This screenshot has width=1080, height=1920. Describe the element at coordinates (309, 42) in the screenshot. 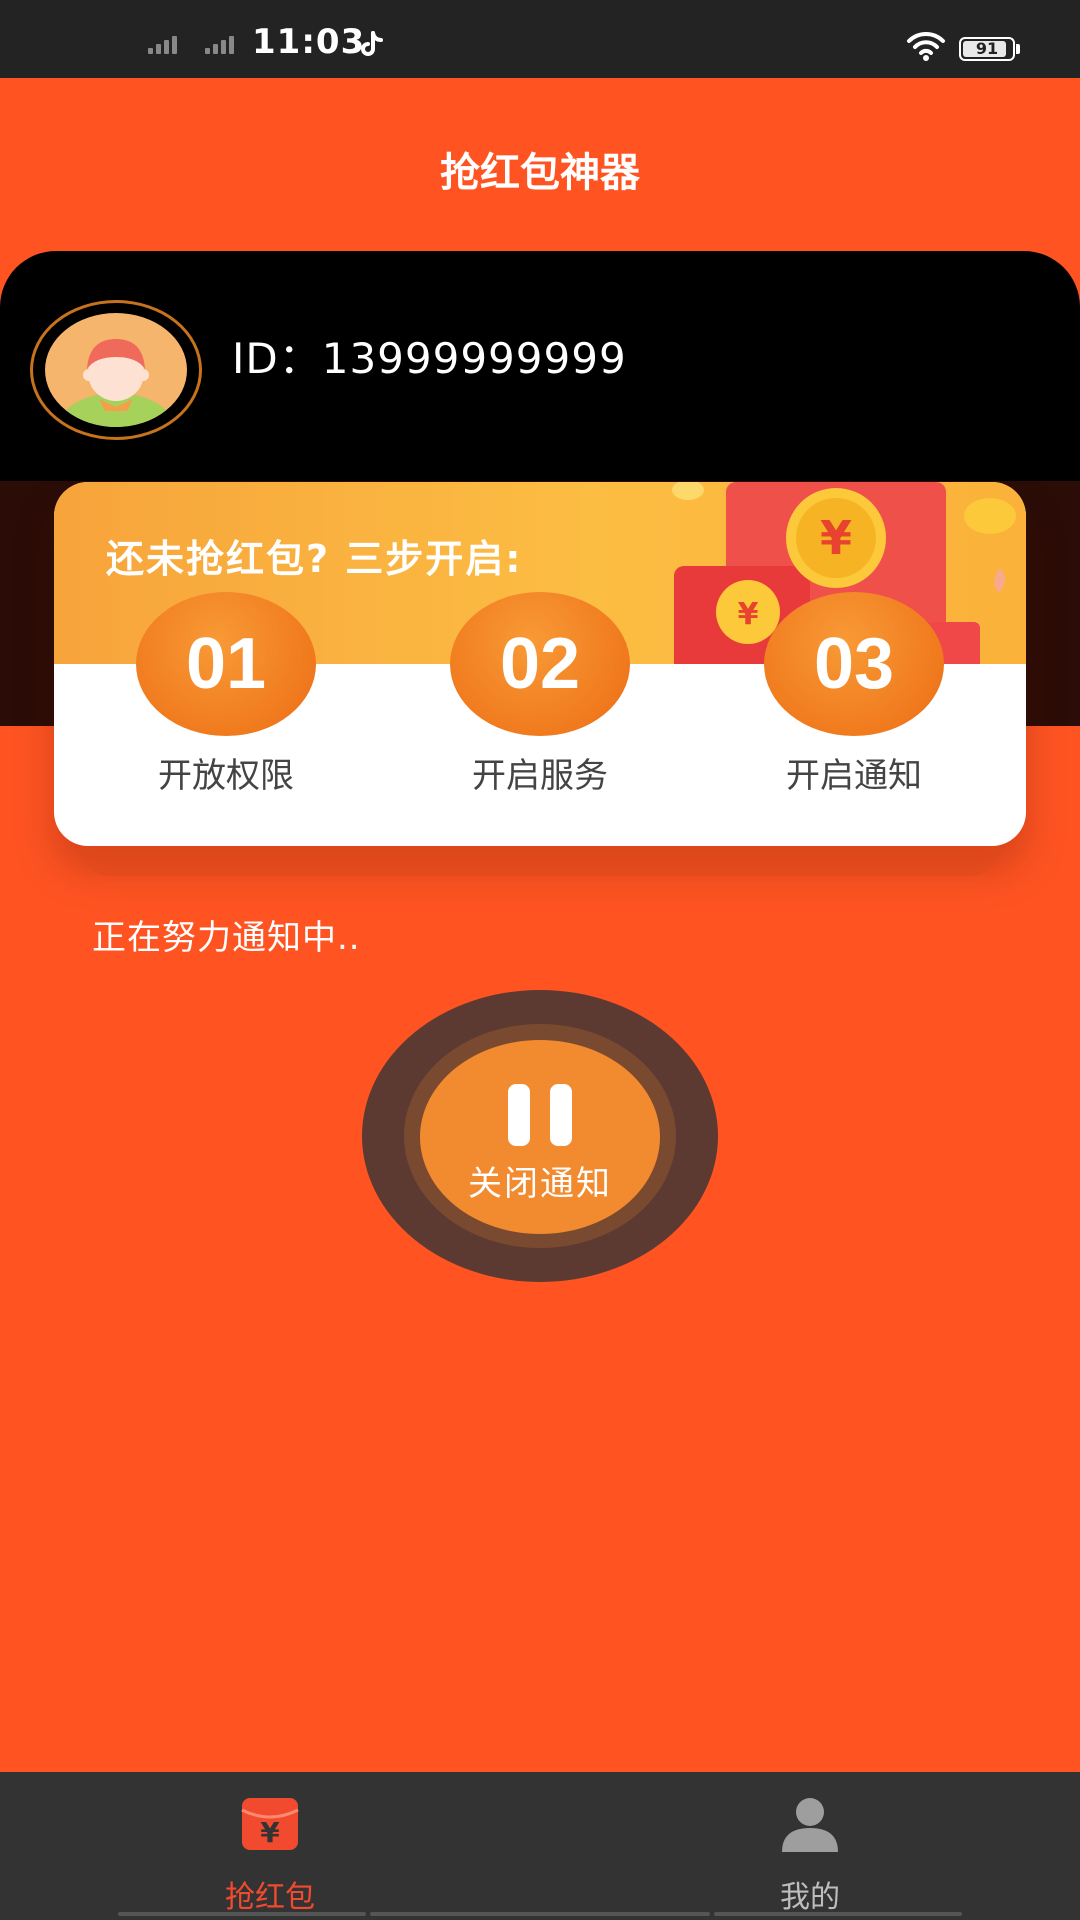

I see `status-time: 11:03` at that location.